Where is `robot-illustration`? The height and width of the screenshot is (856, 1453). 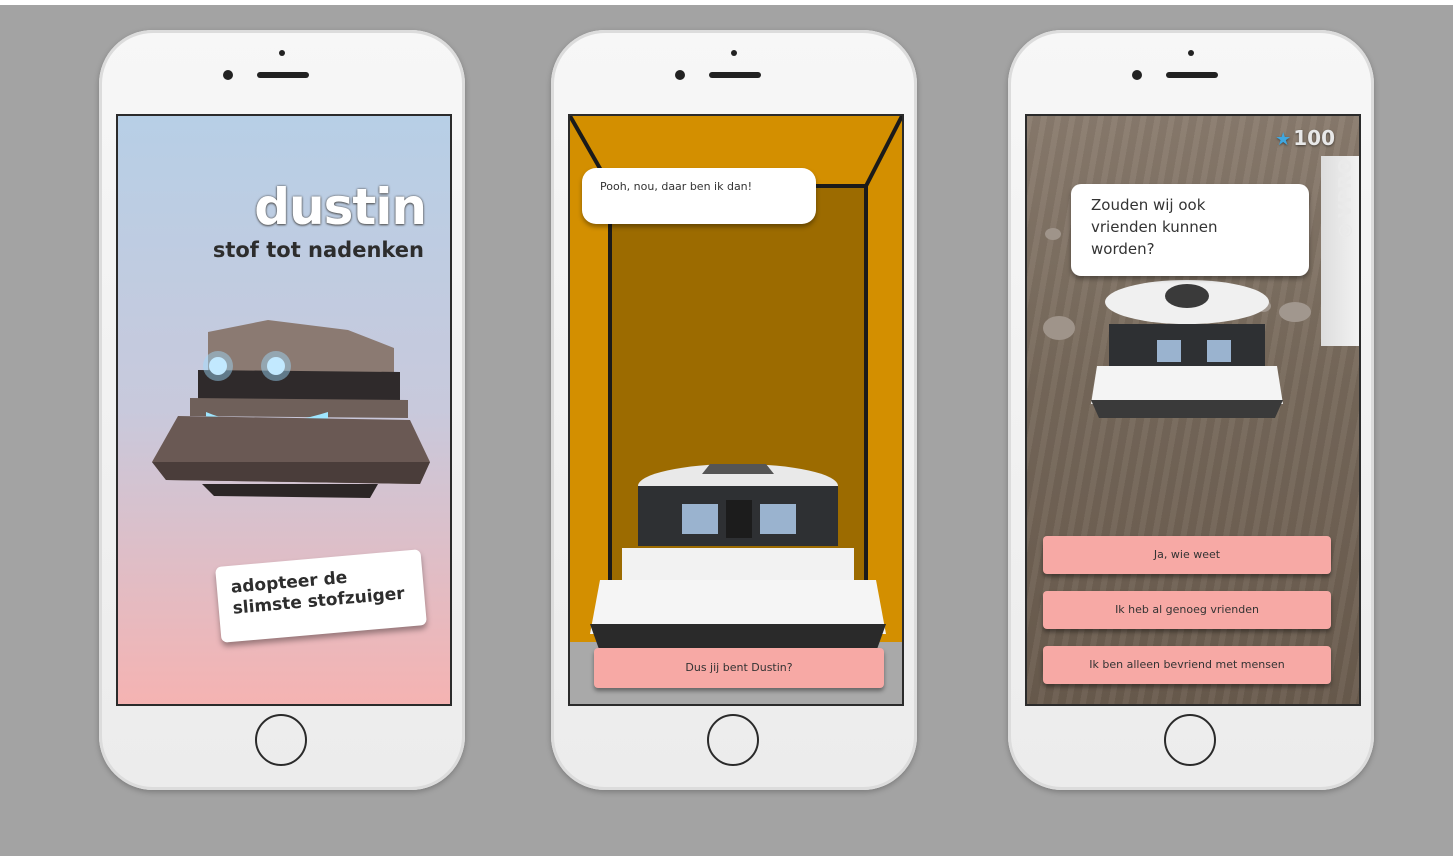 robot-illustration is located at coordinates (291, 409).